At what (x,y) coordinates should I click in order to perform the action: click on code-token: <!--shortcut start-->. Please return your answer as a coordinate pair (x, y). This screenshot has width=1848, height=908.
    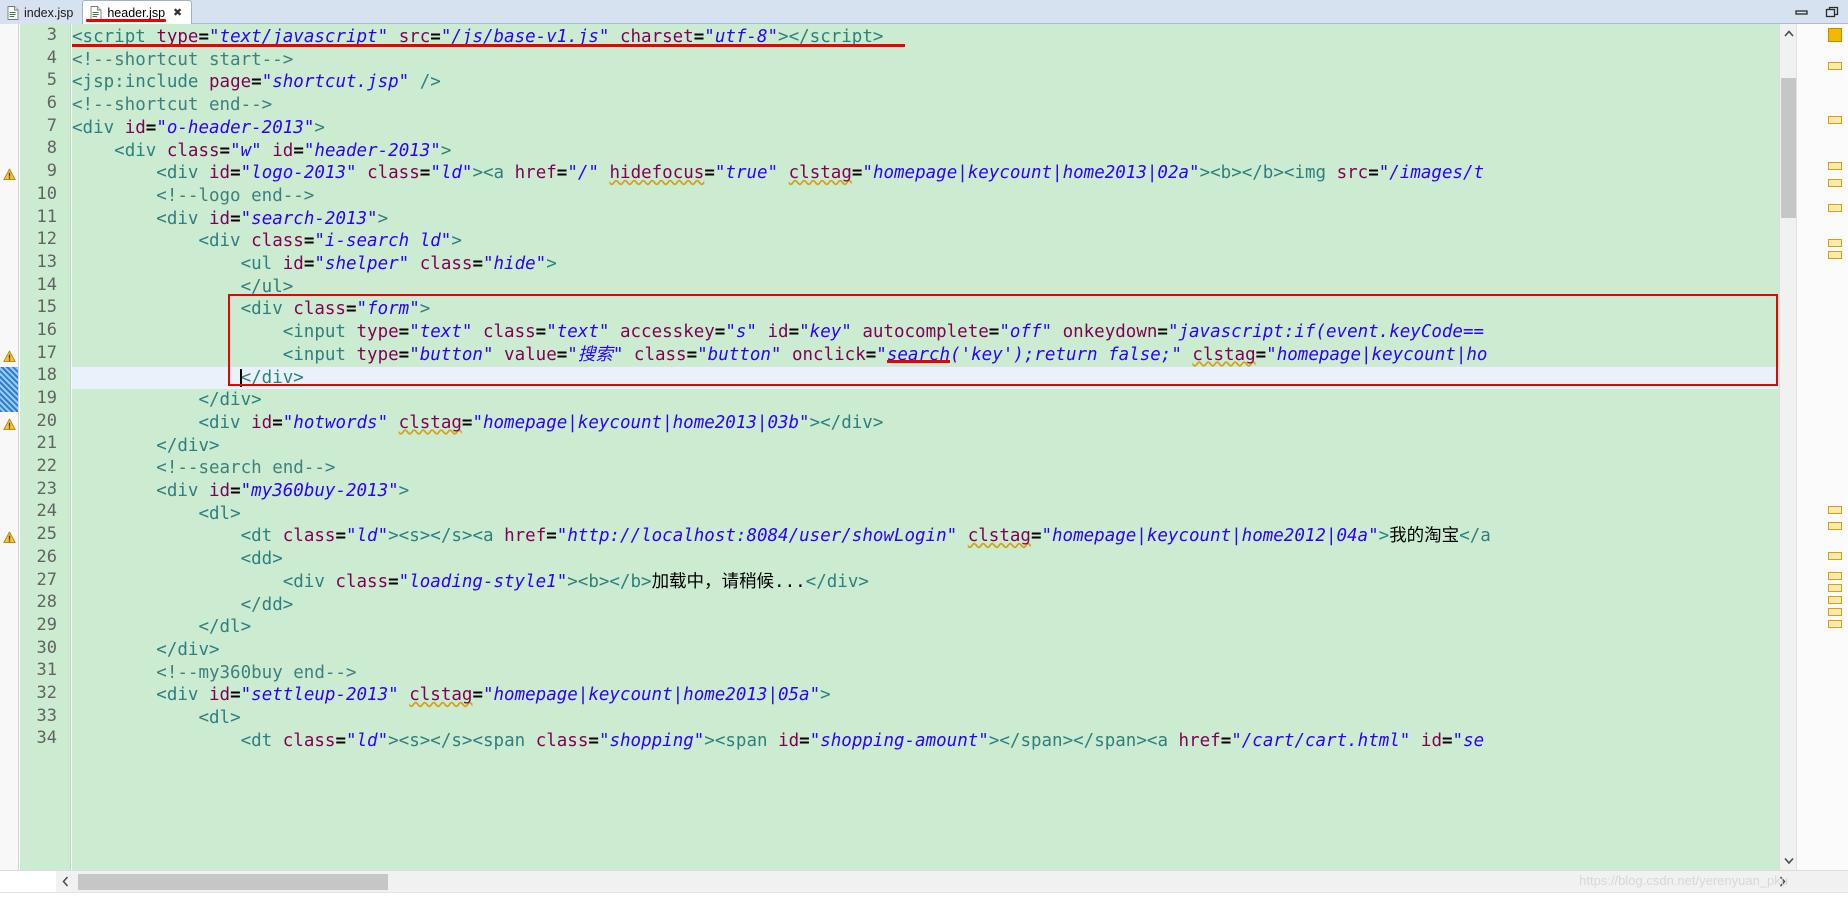
    Looking at the image, I should click on (183, 59).